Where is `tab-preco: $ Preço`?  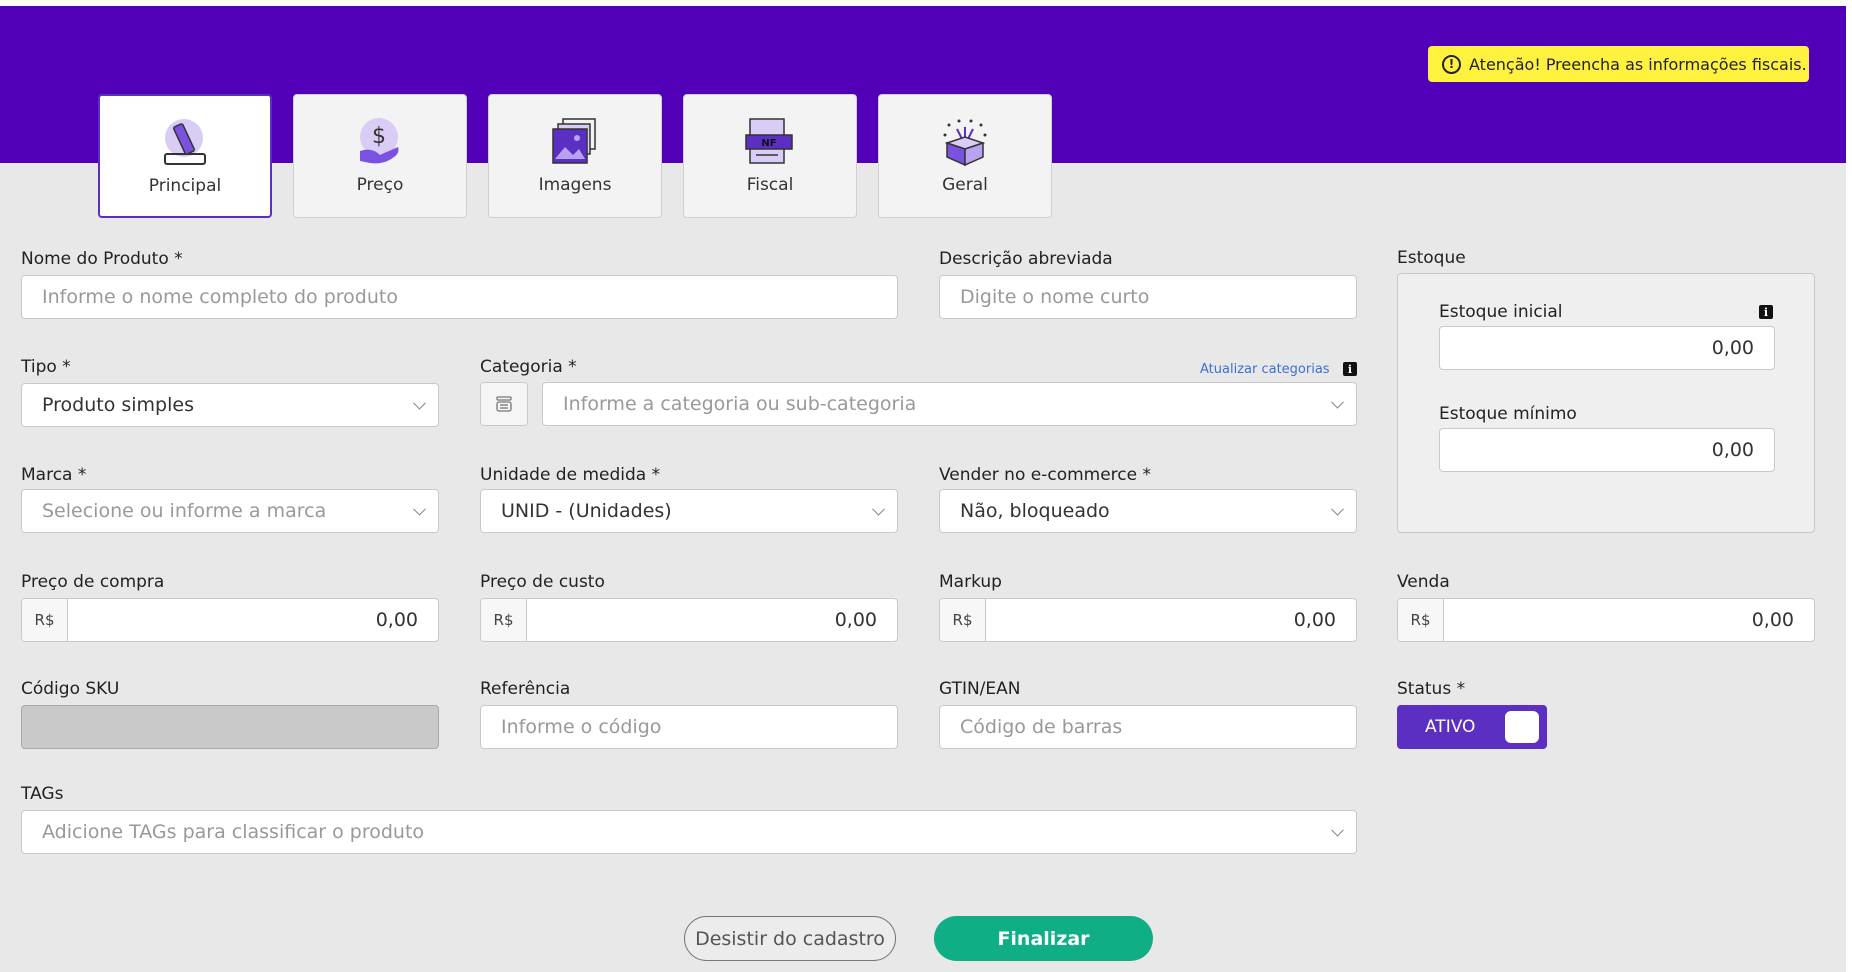
tab-preco: $ Preço is located at coordinates (380, 156).